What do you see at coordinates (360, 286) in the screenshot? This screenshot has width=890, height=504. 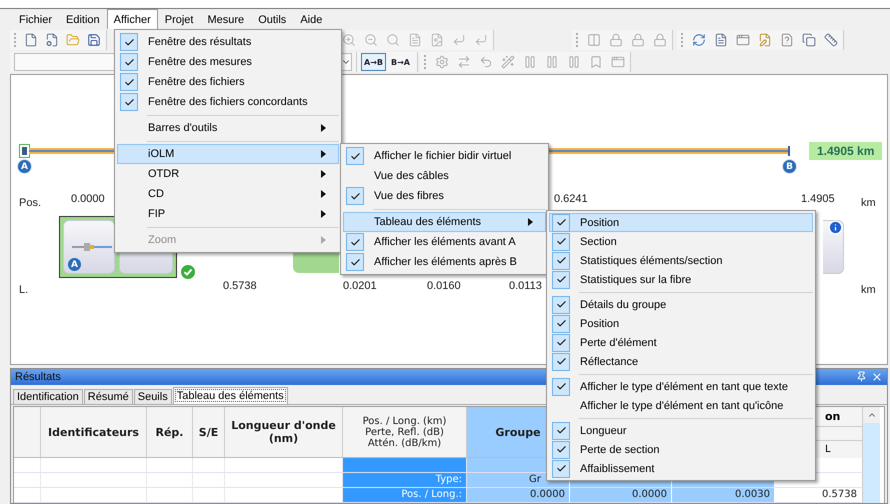 I see `length-value: 0.0201` at bounding box center [360, 286].